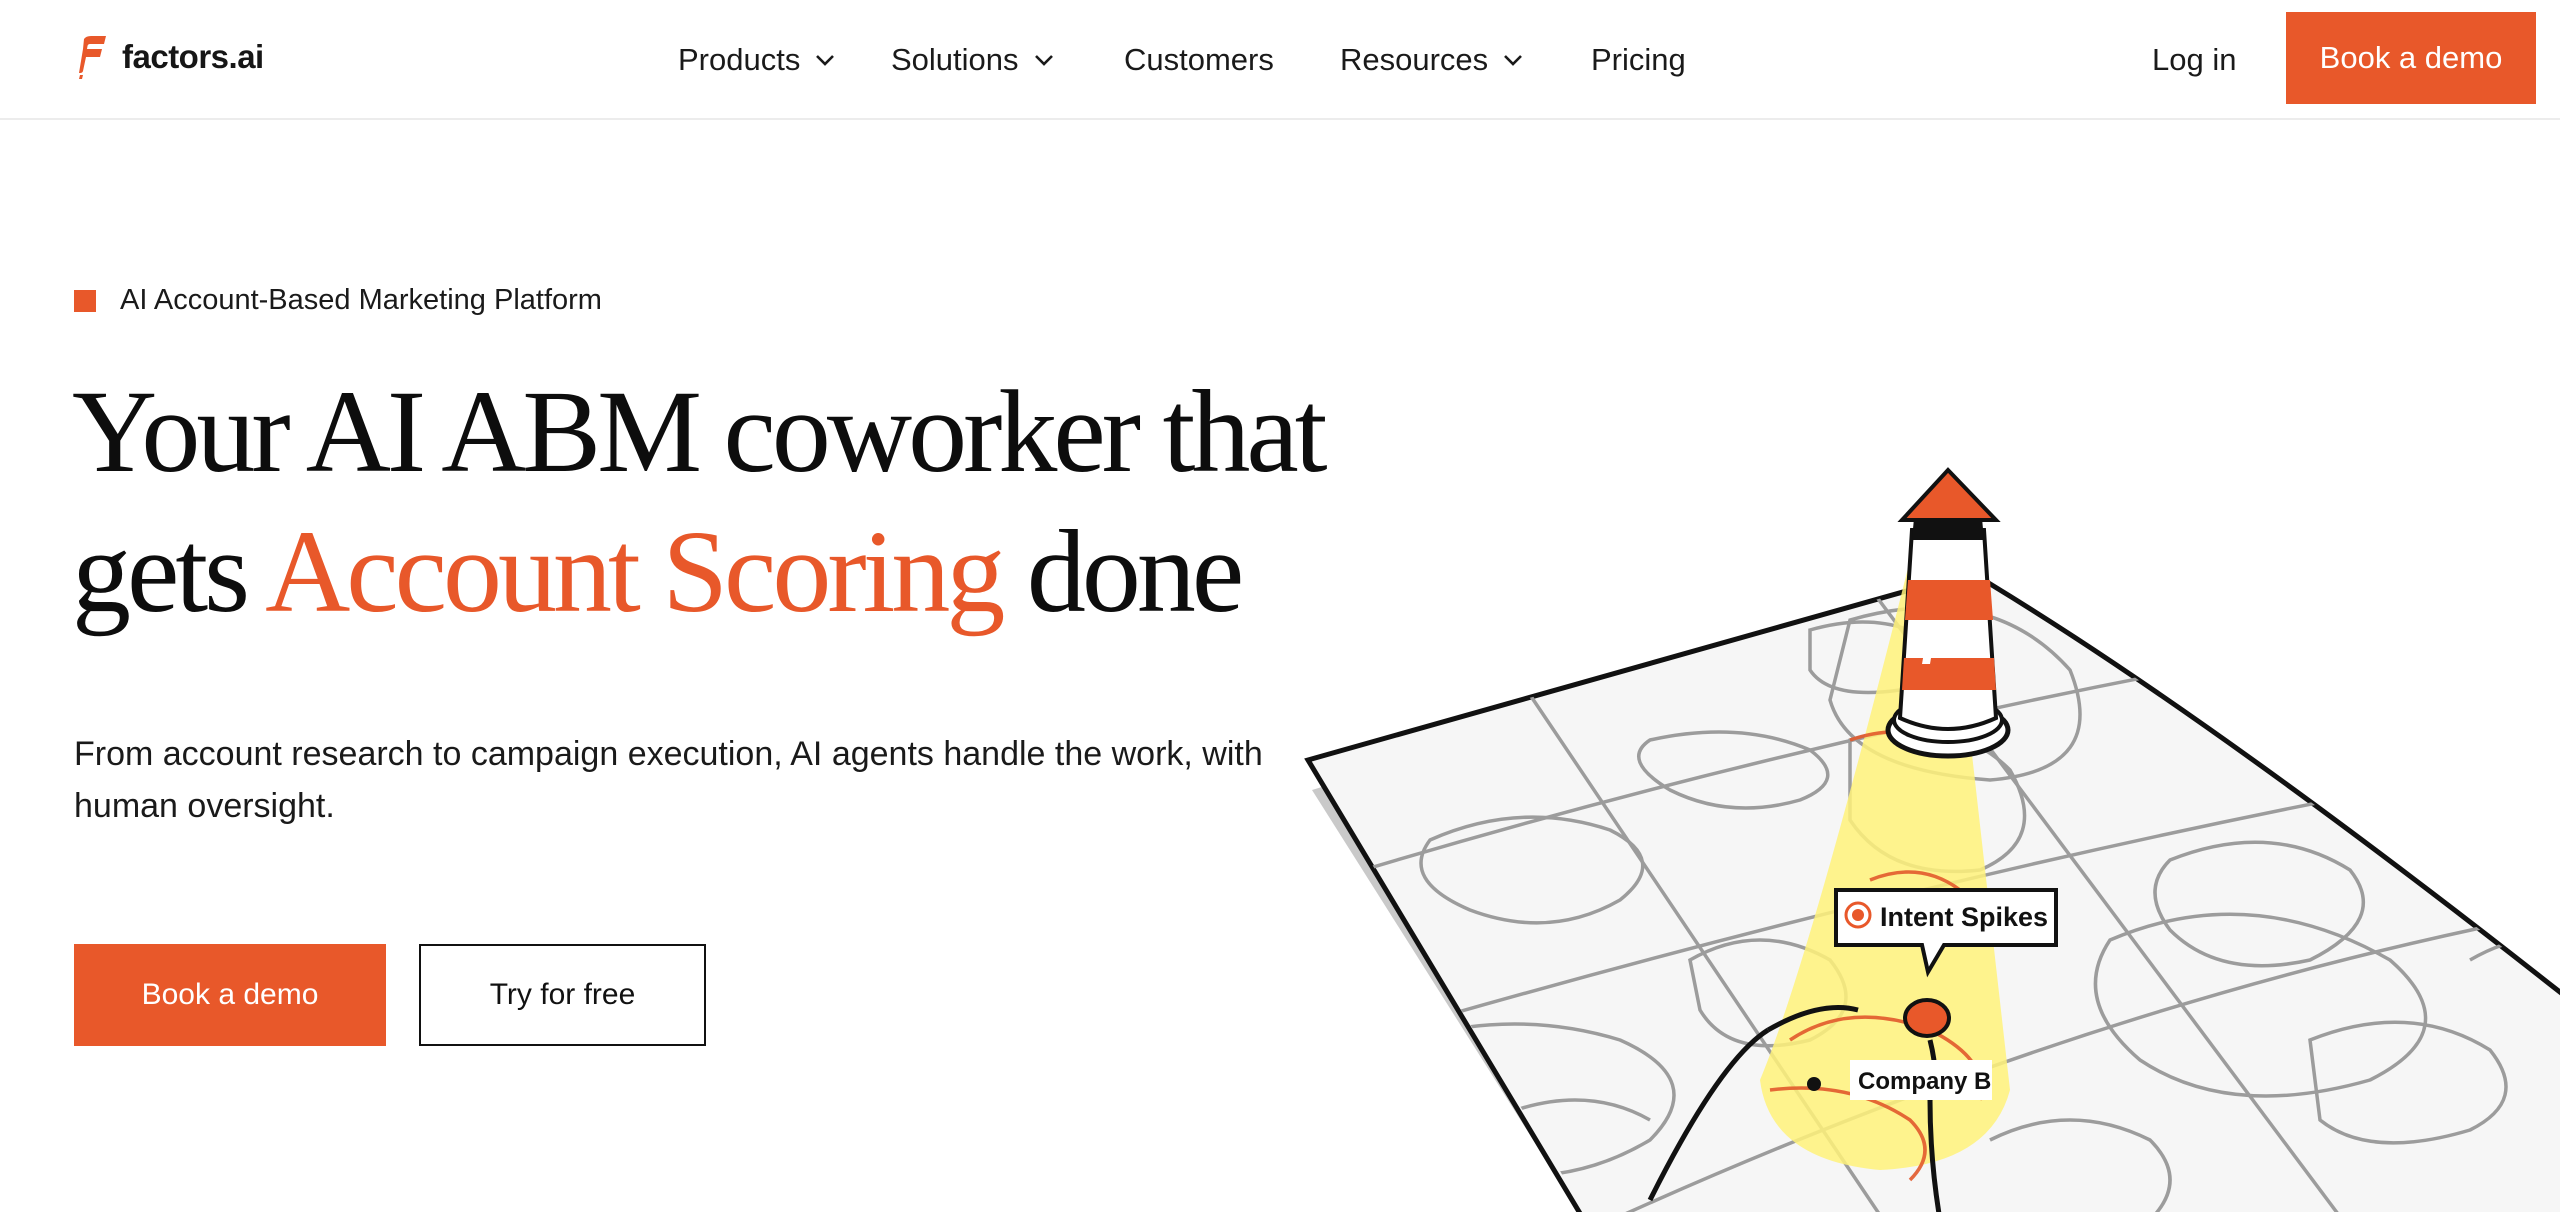 Image resolution: width=2560 pixels, height=1212 pixels. I want to click on company-b-tag: Company B, so click(1921, 1080).